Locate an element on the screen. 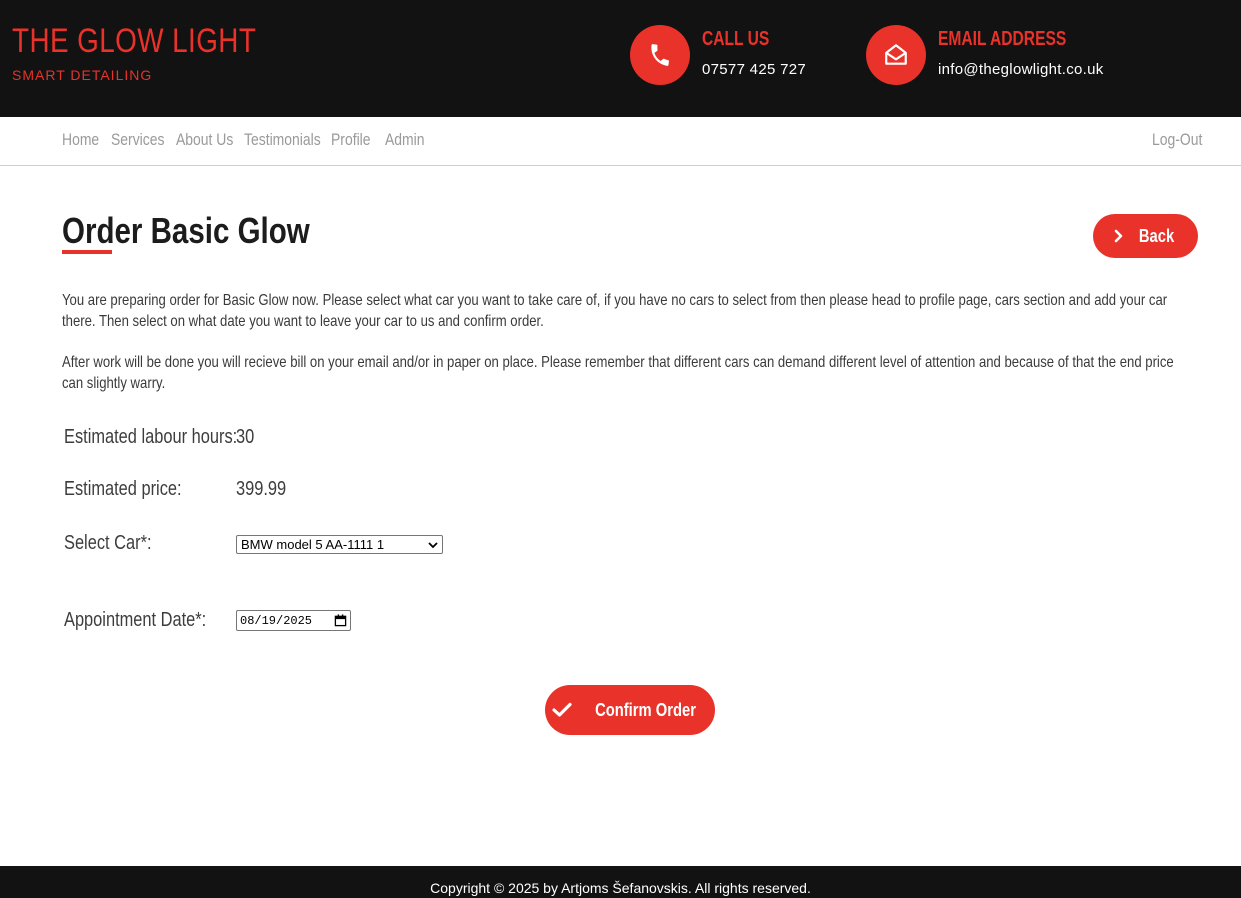 This screenshot has height=898, width=1241. email-title: EMAIL ADDRESS is located at coordinates (1002, 39).